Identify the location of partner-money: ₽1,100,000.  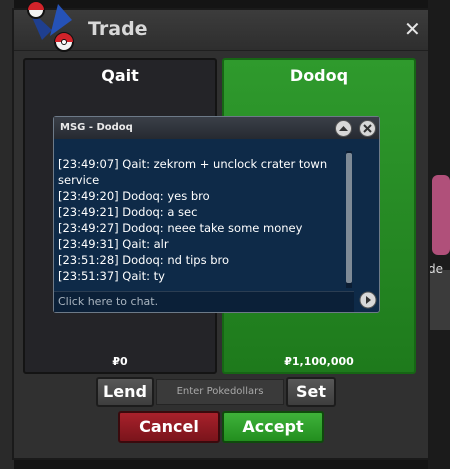
(319, 361).